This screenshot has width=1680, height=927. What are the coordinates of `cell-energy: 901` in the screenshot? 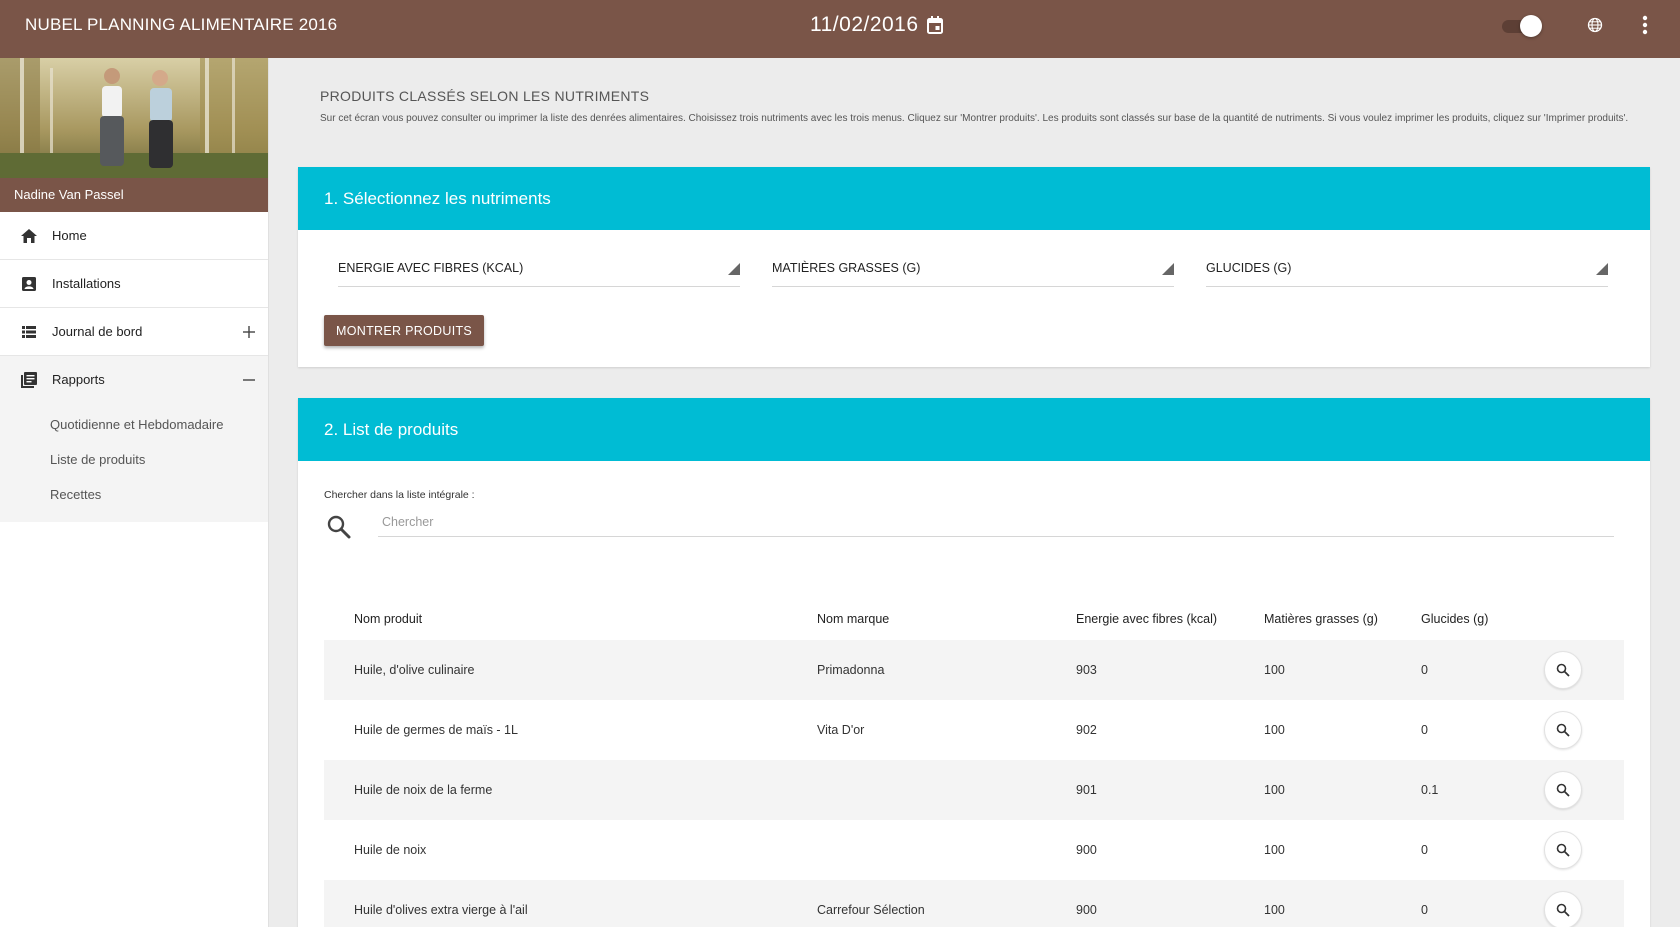 It's located at (1086, 790).